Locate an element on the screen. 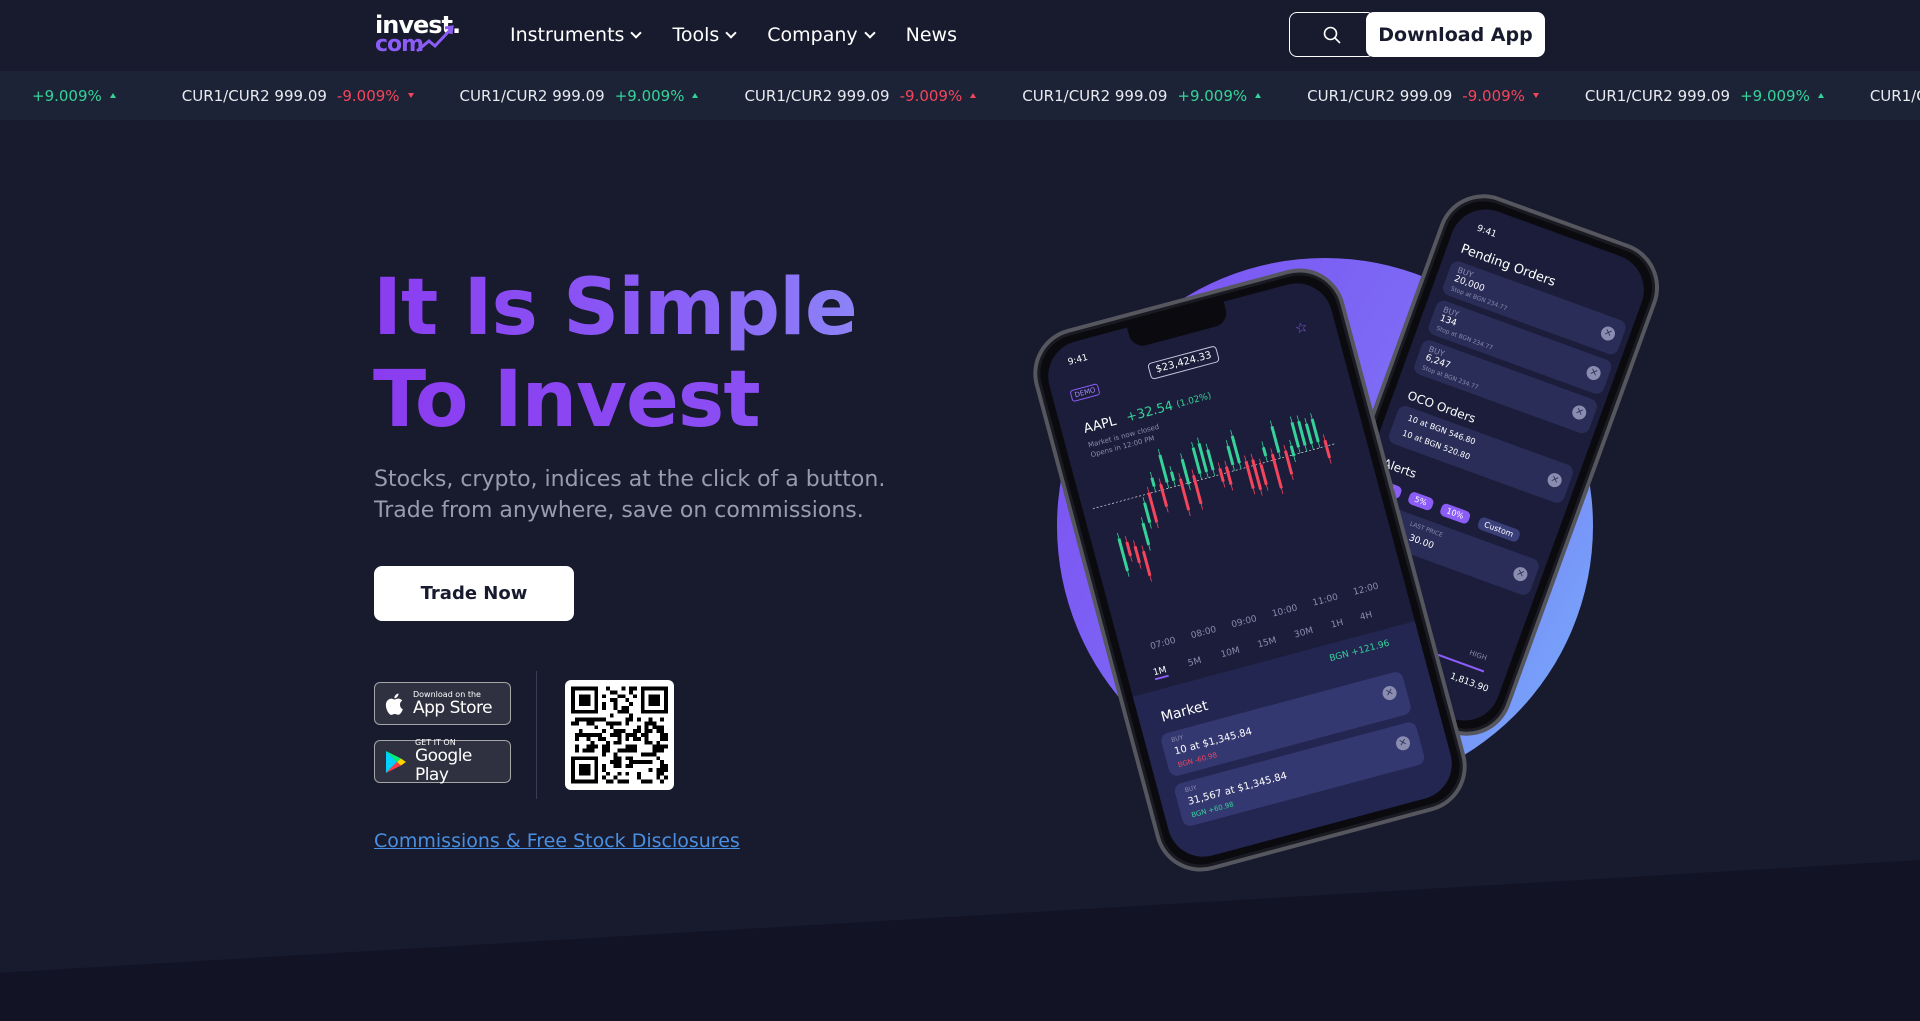 Image resolution: width=1920 pixels, height=1021 pixels. divider is located at coordinates (536, 735).